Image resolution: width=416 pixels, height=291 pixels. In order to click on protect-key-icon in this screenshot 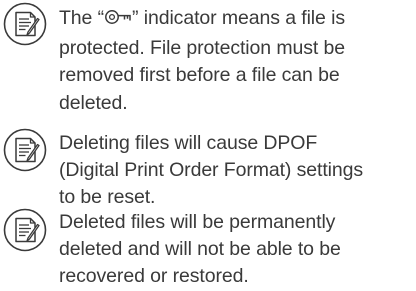, I will do `click(118, 21)`.